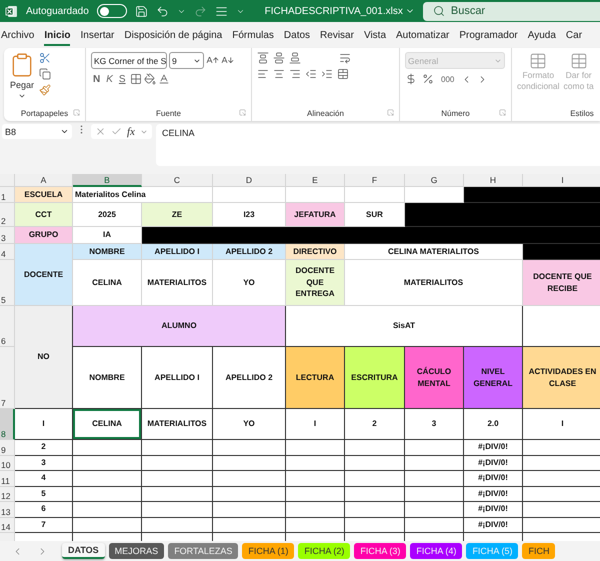 The width and height of the screenshot is (600, 561). I want to click on paste-button: Pegar, so click(22, 79).